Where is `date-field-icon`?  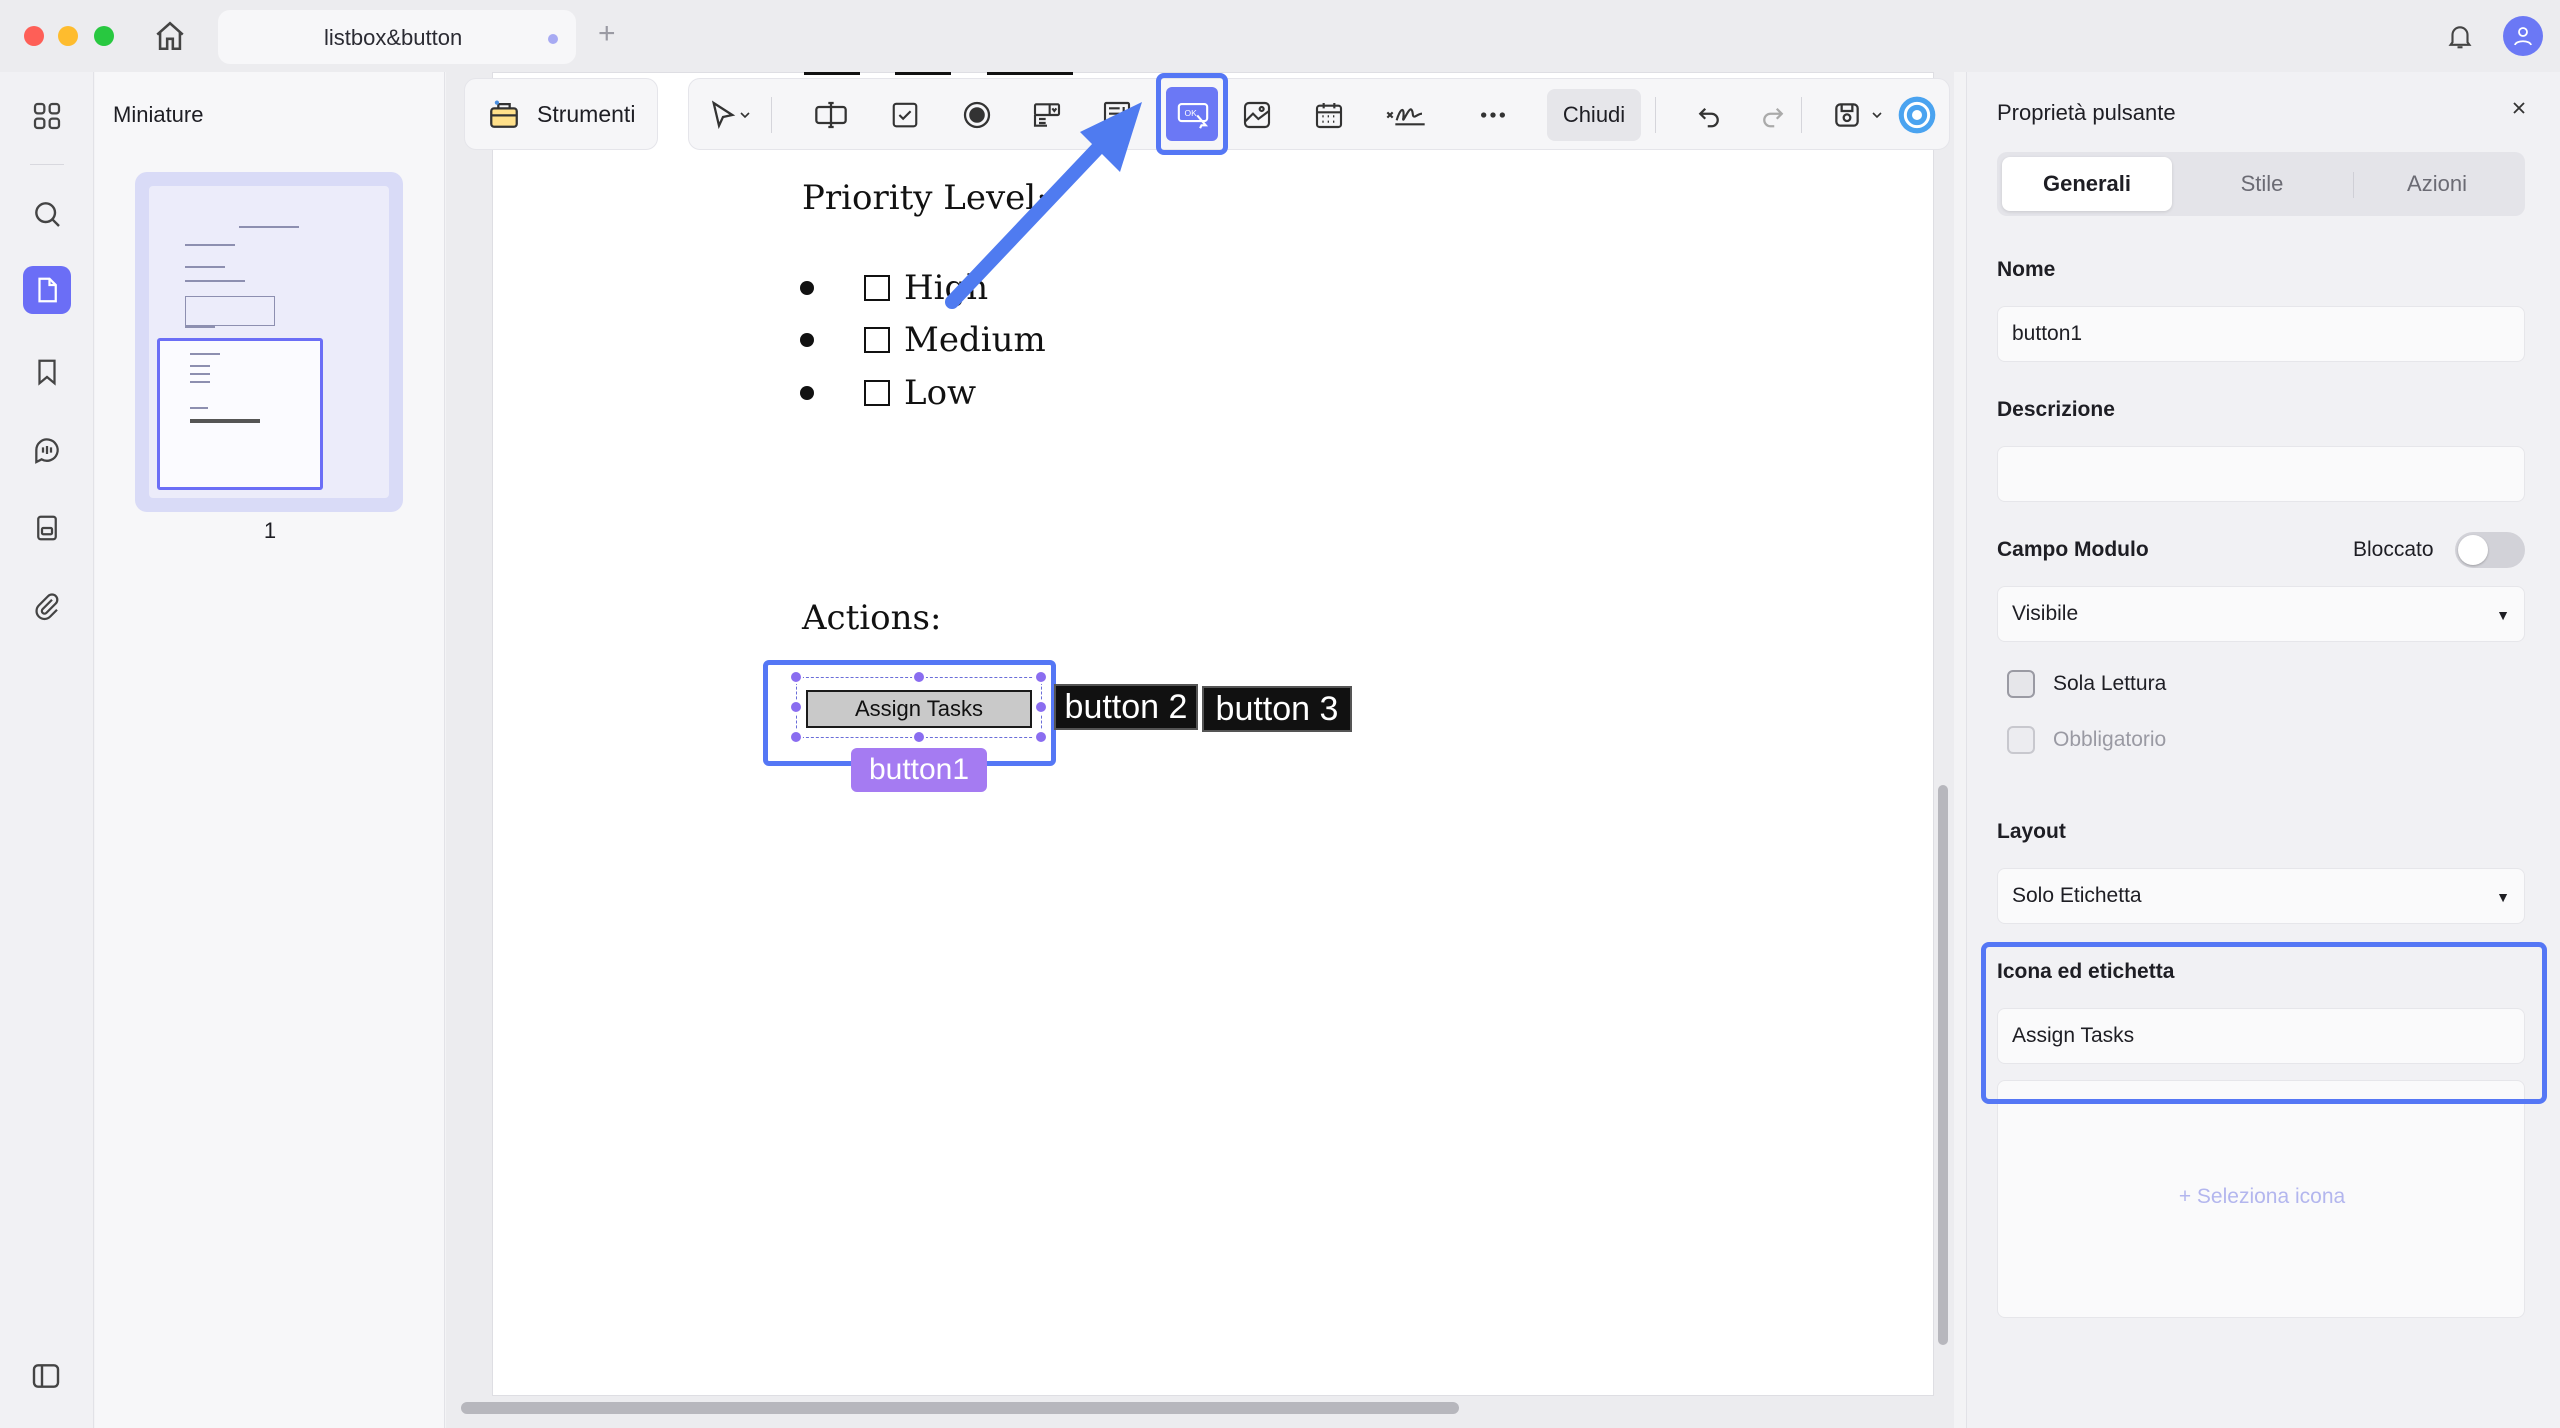
date-field-icon is located at coordinates (1329, 115).